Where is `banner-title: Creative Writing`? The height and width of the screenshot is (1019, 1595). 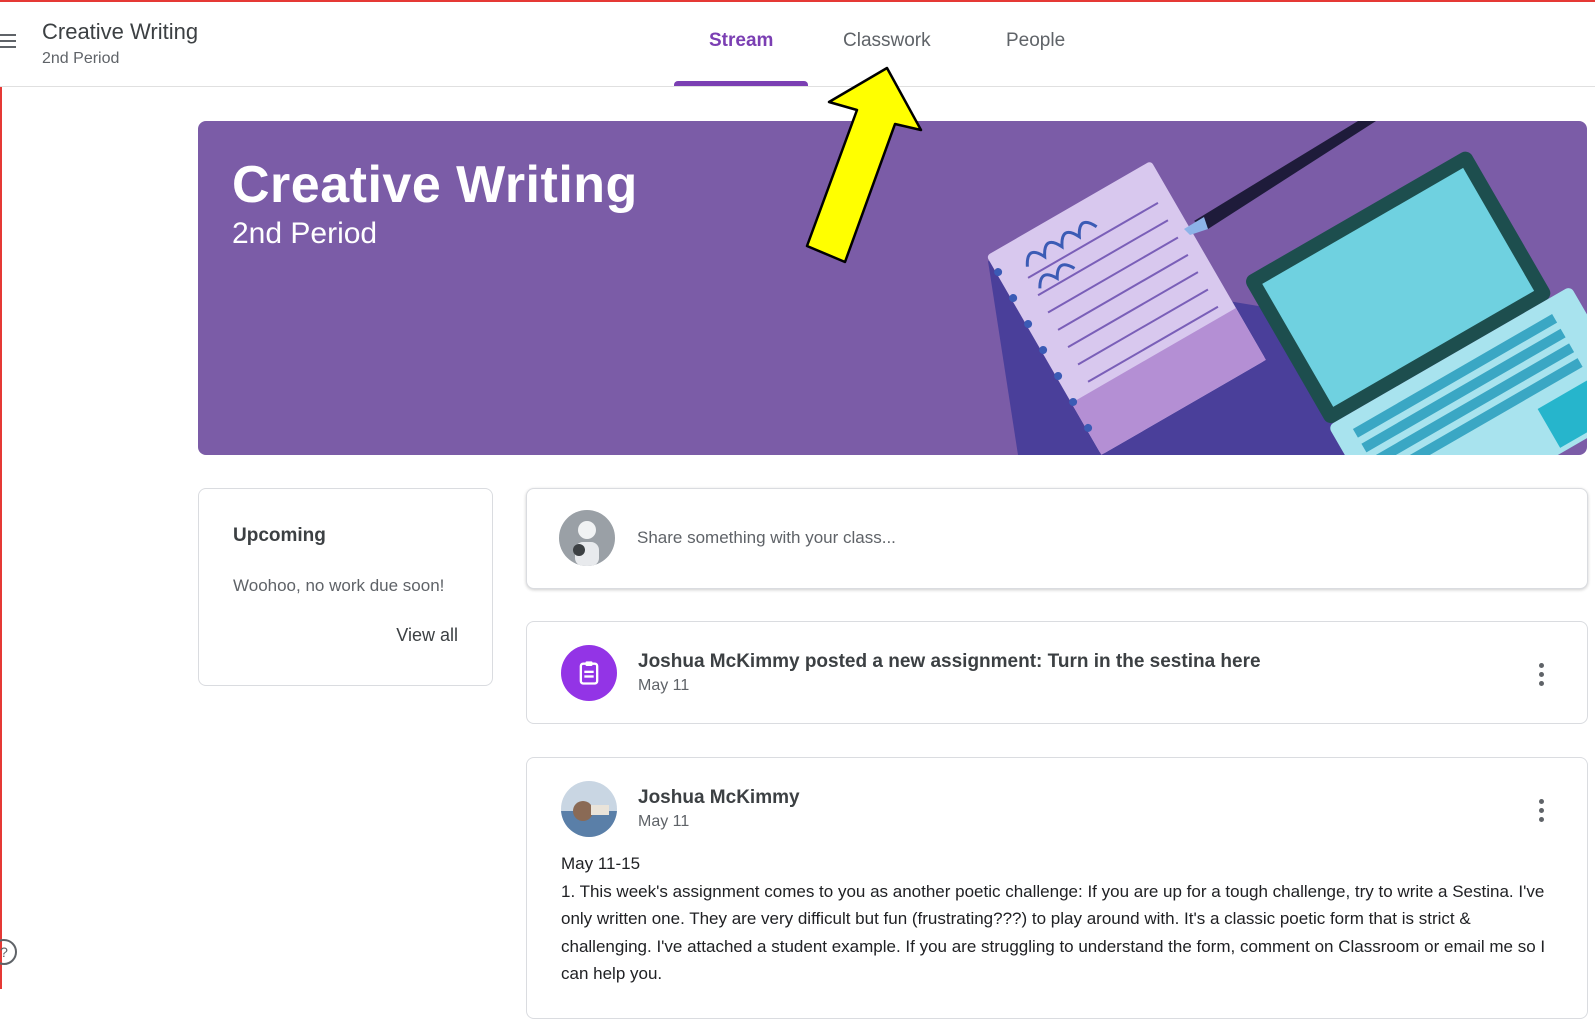
banner-title: Creative Writing is located at coordinates (435, 185).